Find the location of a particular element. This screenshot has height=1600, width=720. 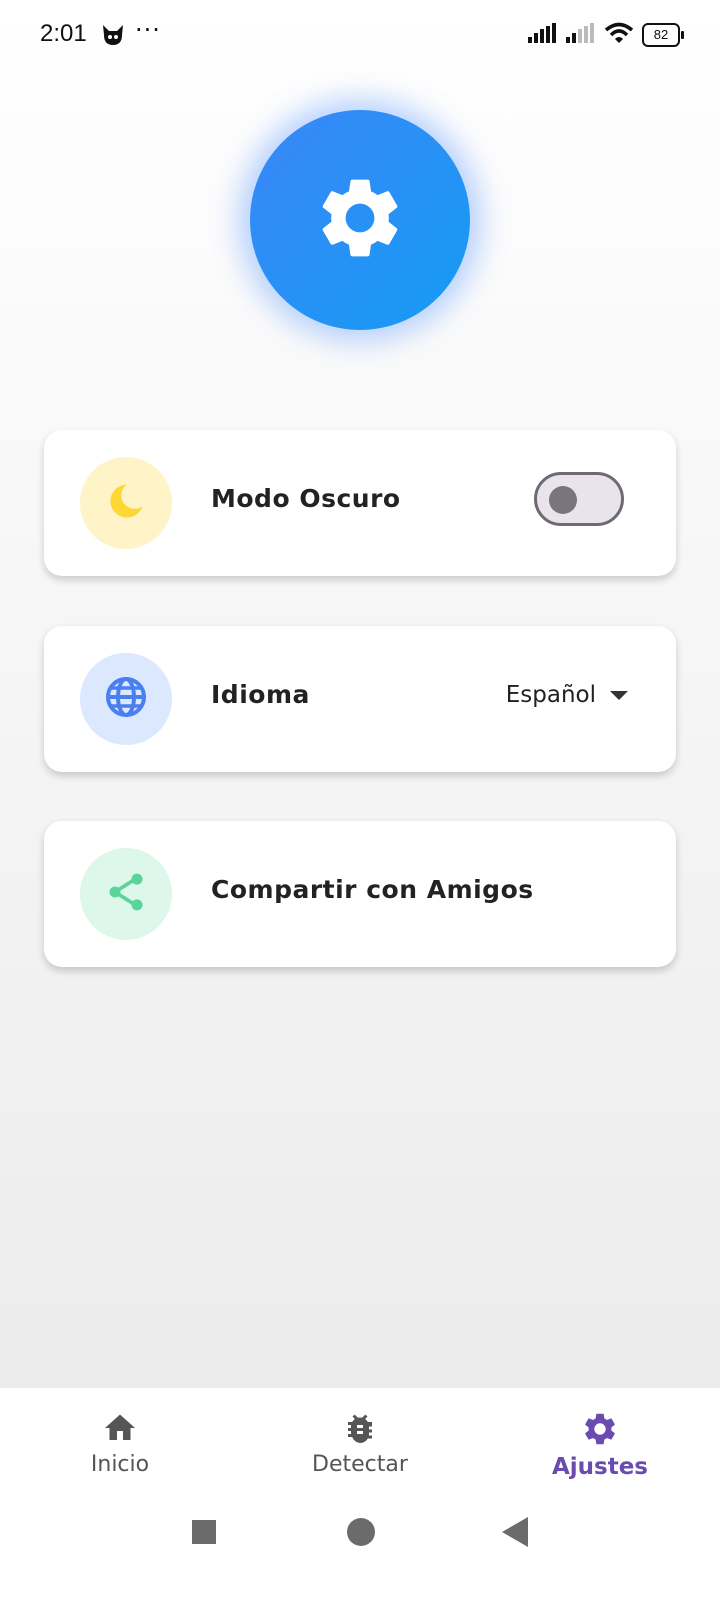

settings-hero is located at coordinates (360, 220).